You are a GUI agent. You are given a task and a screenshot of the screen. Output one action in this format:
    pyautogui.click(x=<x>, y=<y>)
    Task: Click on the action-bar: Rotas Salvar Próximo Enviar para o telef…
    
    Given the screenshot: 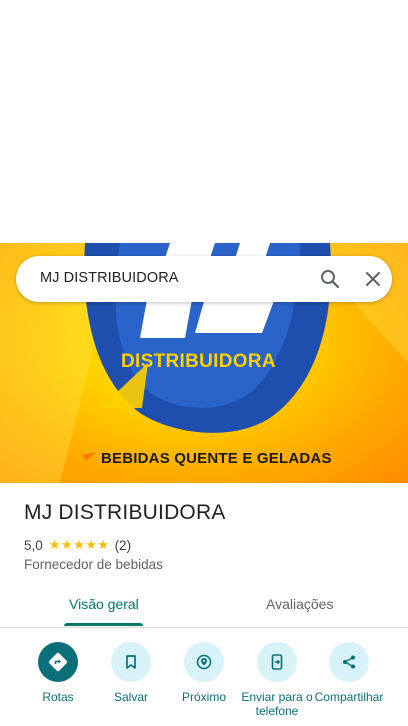 What is the action you would take?
    pyautogui.click(x=204, y=677)
    